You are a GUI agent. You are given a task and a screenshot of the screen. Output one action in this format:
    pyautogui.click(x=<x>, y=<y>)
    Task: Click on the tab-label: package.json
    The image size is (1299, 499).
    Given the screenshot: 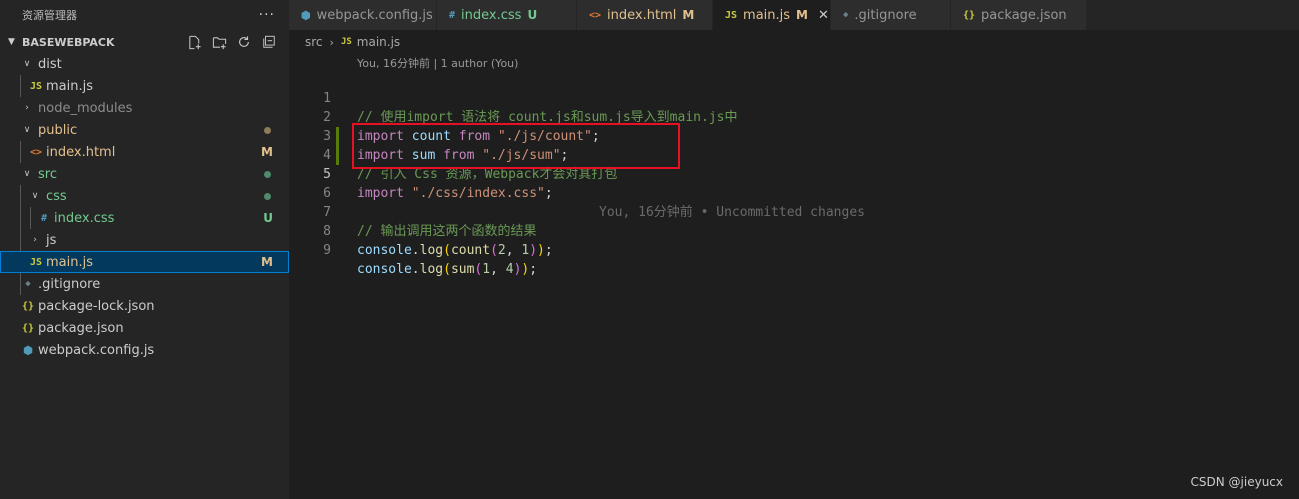 What is the action you would take?
    pyautogui.click(x=1024, y=15)
    